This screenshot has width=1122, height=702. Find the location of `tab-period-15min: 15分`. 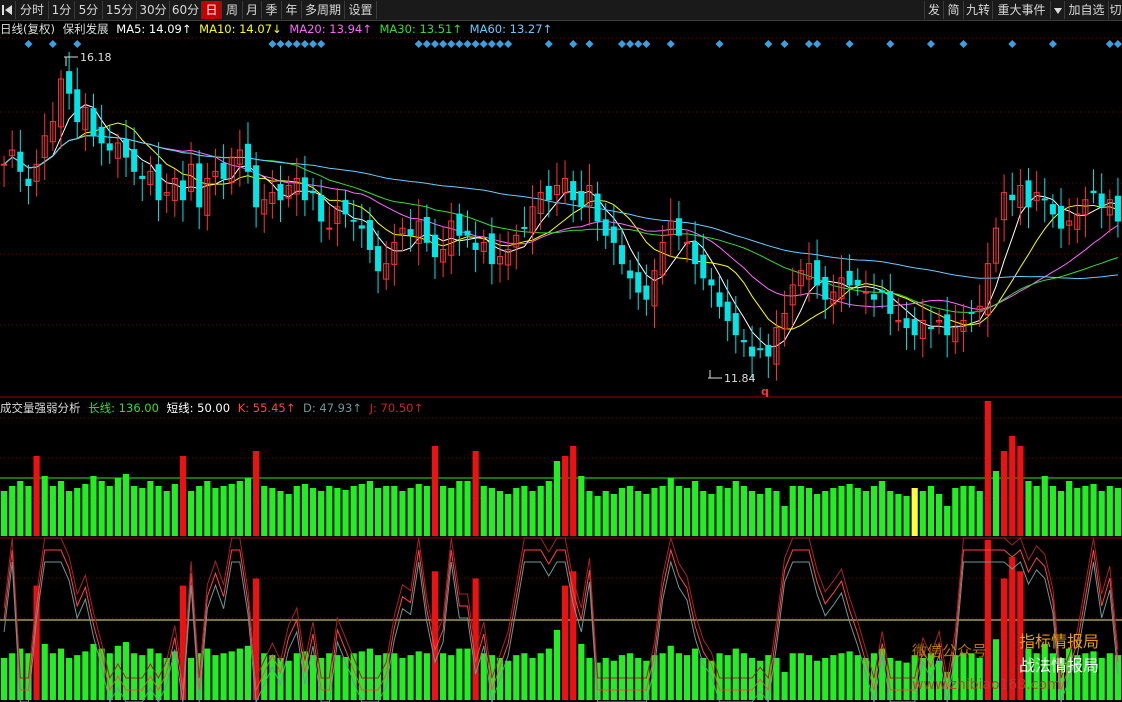

tab-period-15min: 15分 is located at coordinates (120, 10).